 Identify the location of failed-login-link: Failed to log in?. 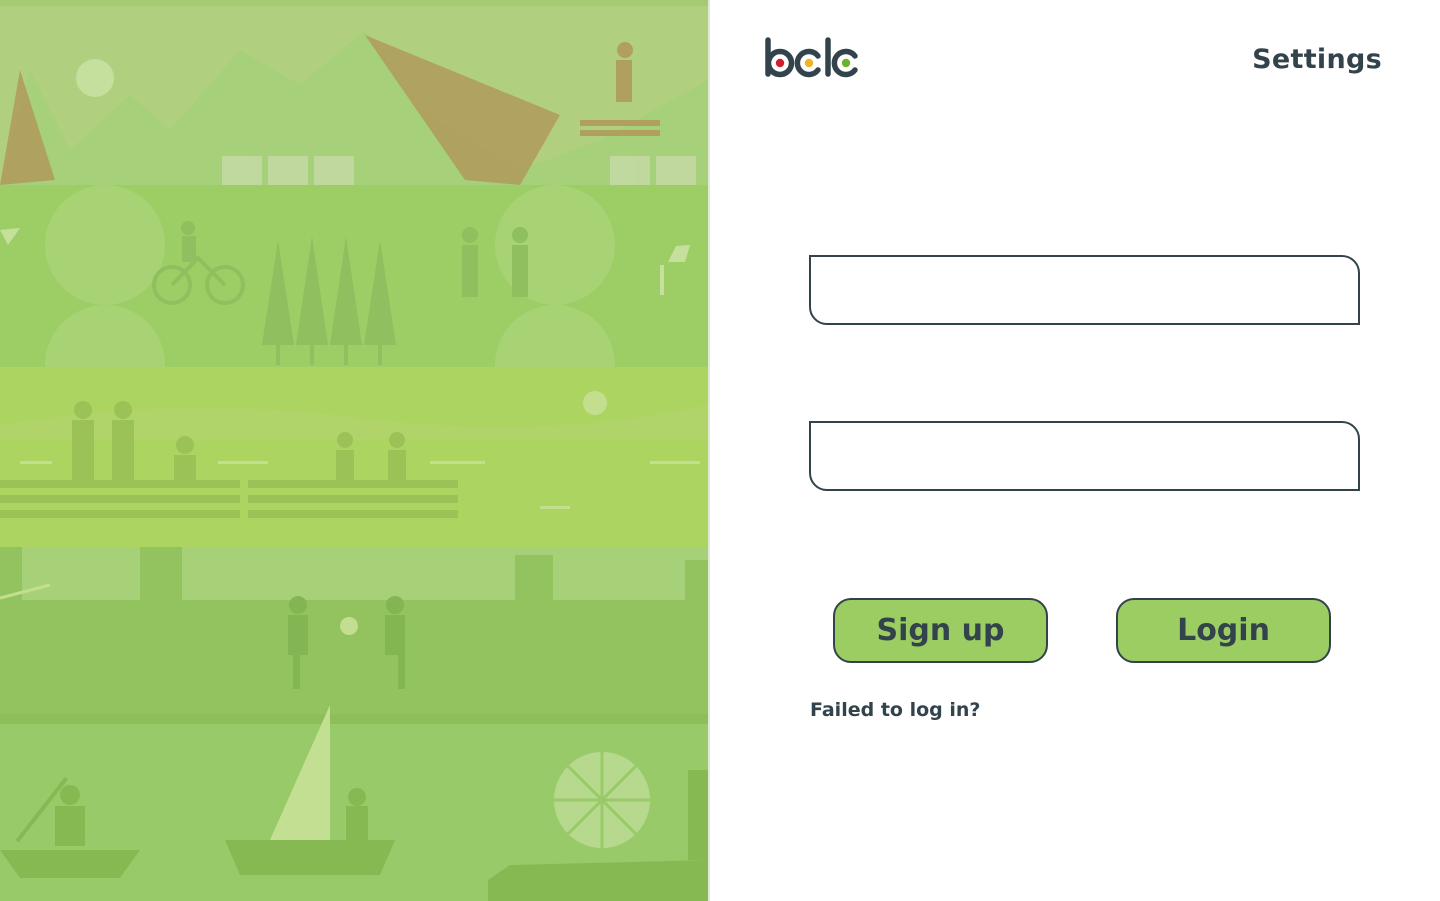
(895, 710).